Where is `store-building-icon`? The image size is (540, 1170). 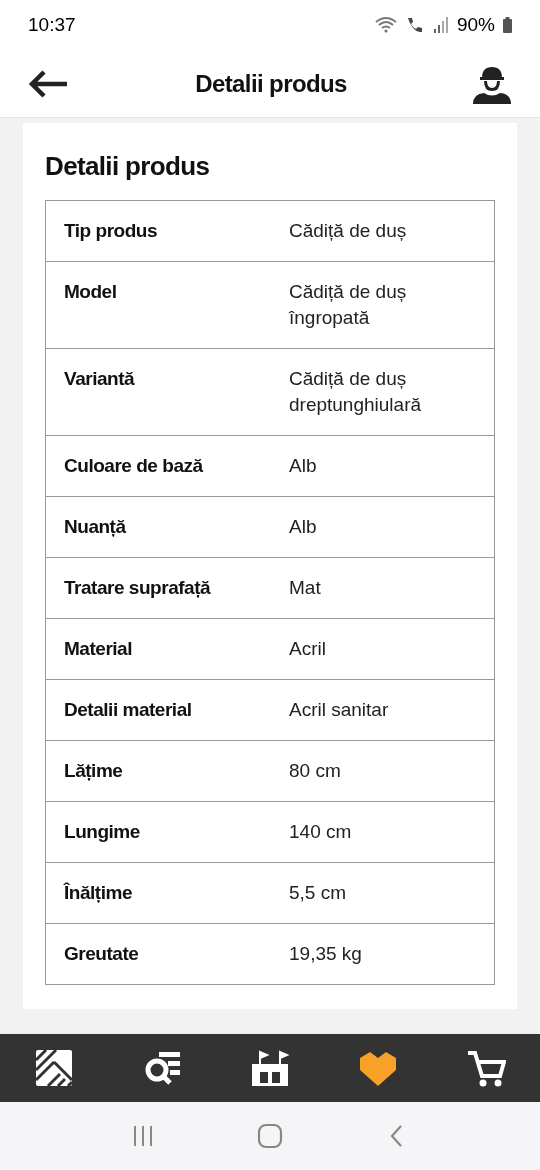
store-building-icon is located at coordinates (270, 1068).